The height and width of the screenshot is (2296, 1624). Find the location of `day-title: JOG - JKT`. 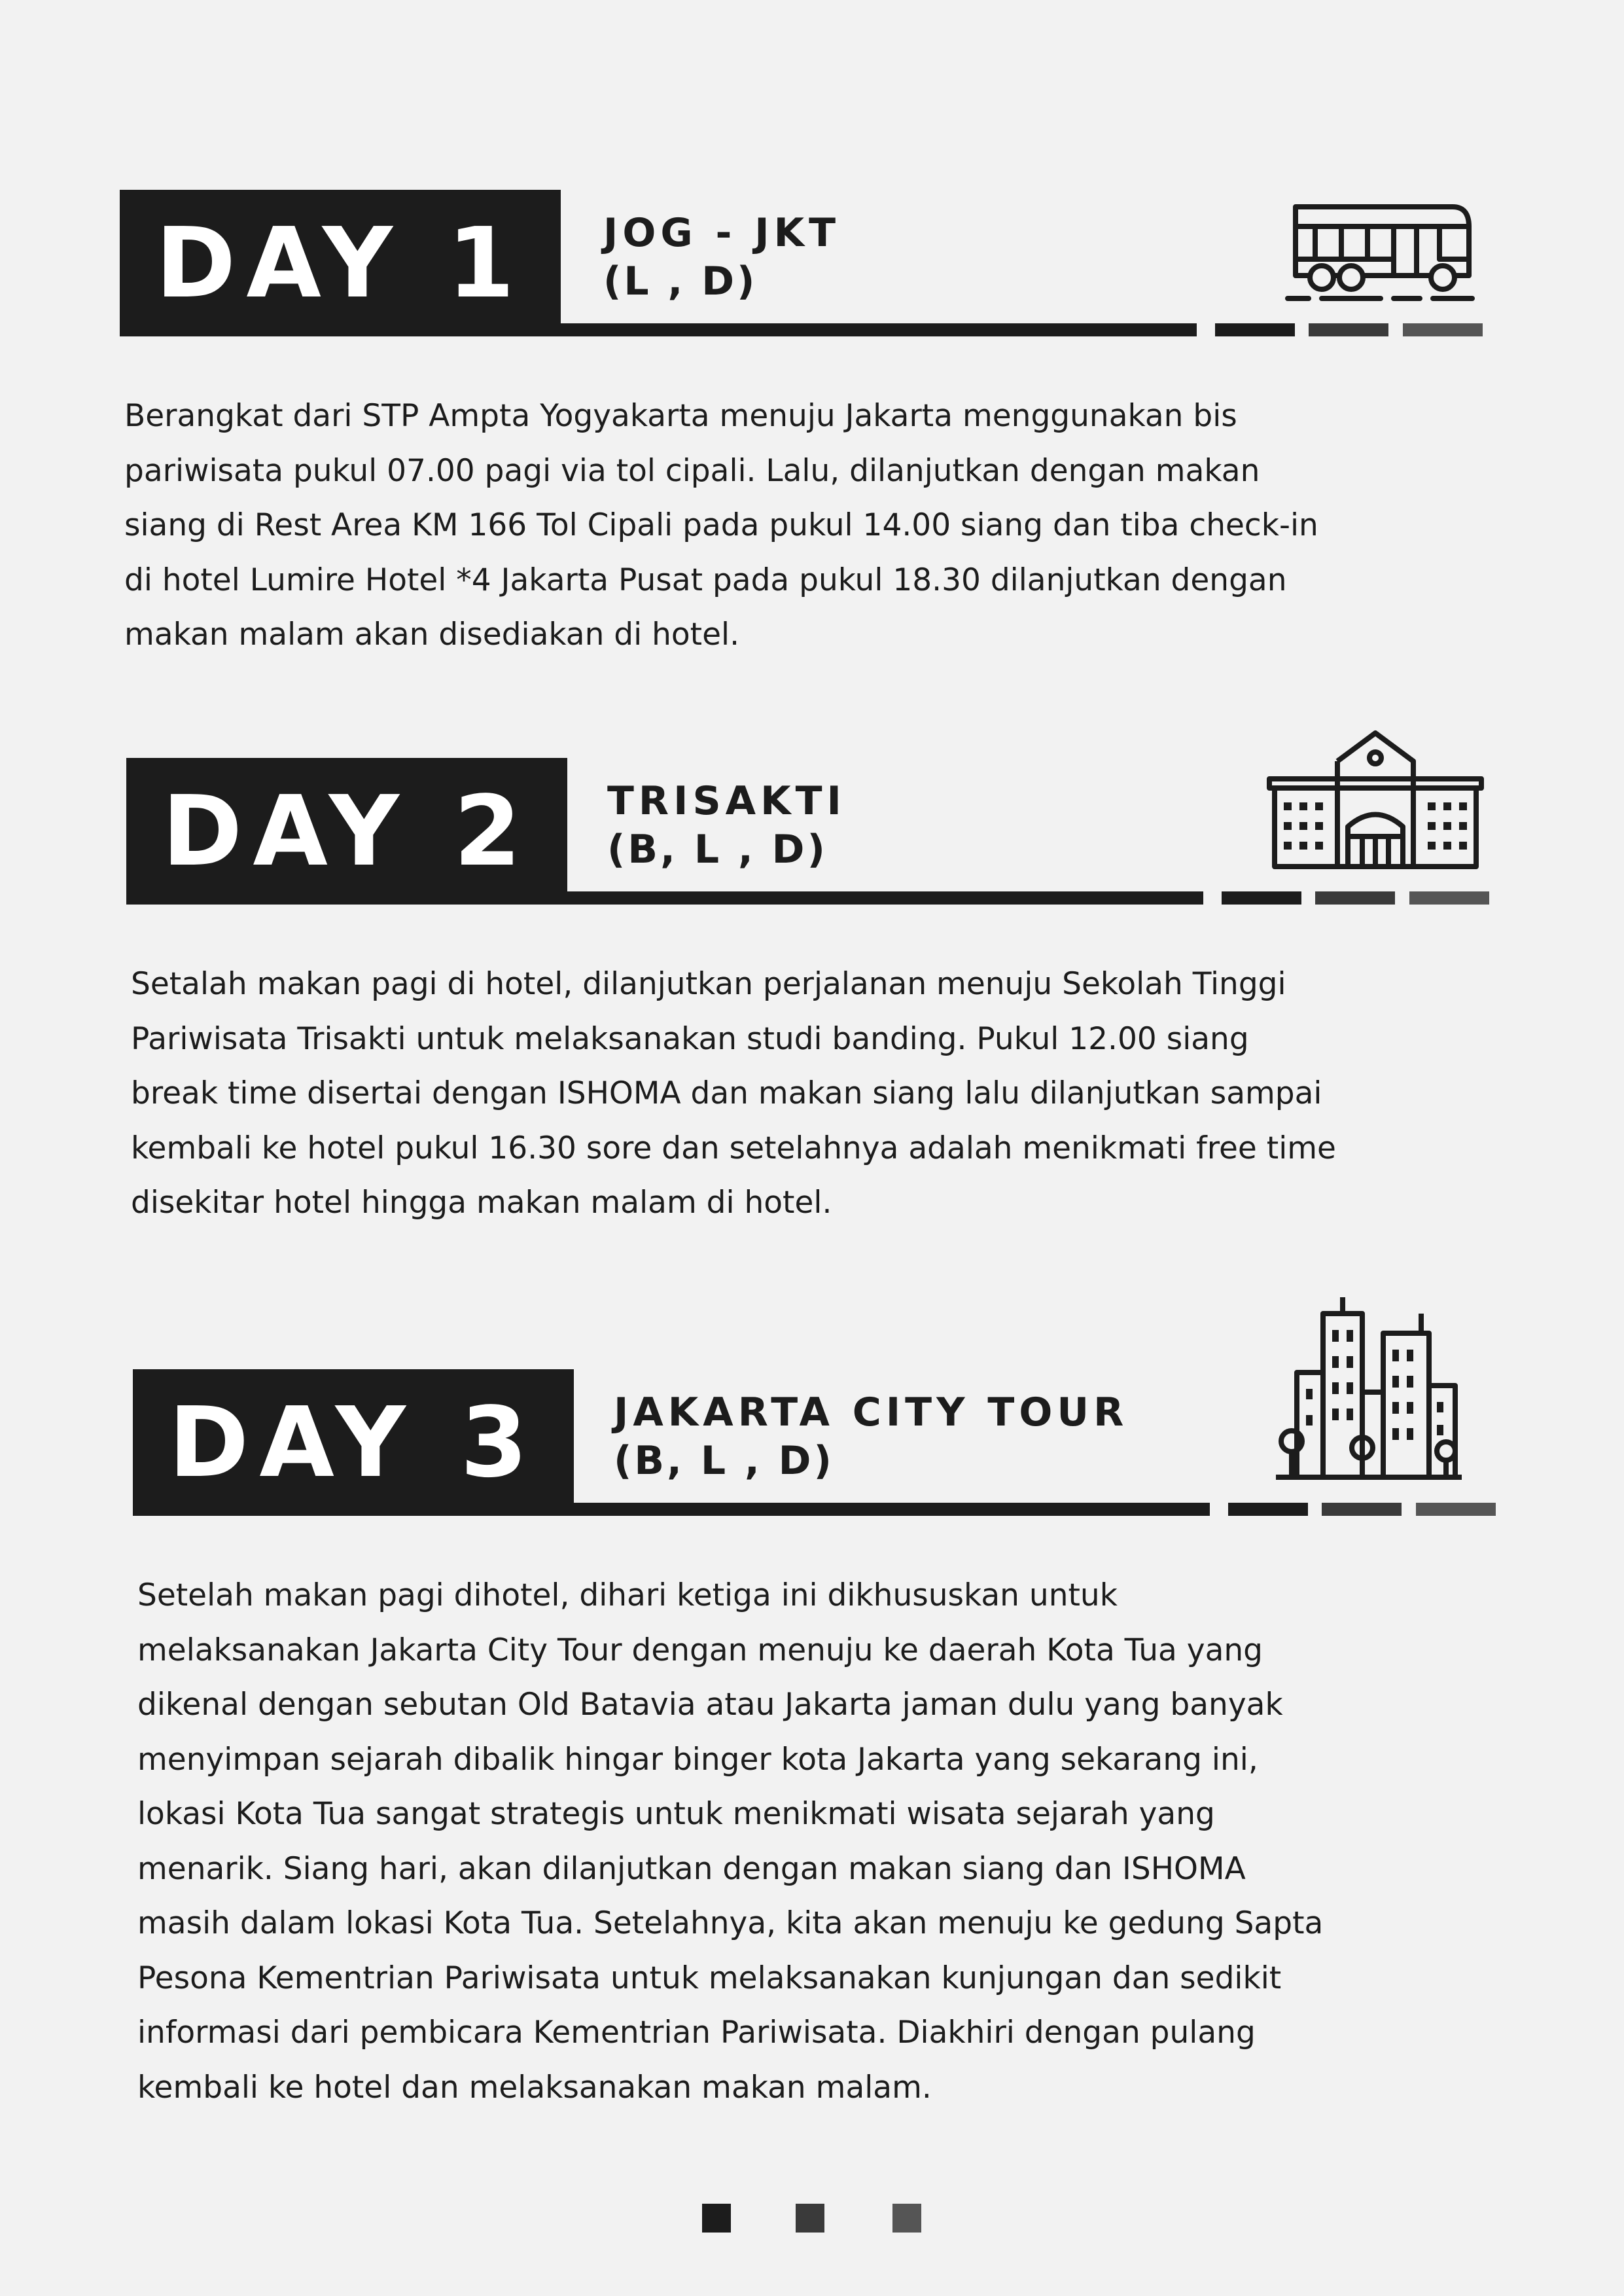

day-title: JOG - JKT is located at coordinates (722, 233).